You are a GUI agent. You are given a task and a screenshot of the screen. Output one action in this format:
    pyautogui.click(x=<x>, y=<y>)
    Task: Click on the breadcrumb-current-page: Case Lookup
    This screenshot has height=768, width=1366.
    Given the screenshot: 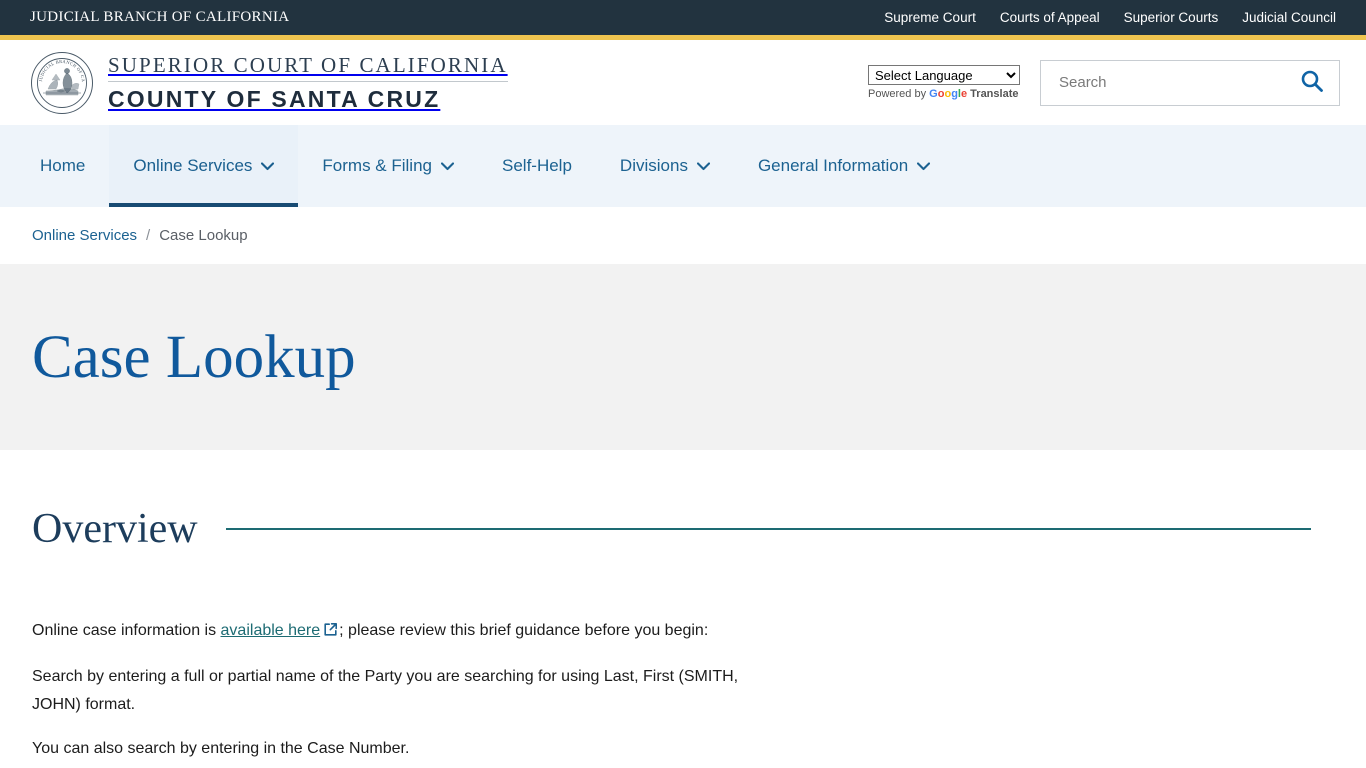 What is the action you would take?
    pyautogui.click(x=203, y=235)
    